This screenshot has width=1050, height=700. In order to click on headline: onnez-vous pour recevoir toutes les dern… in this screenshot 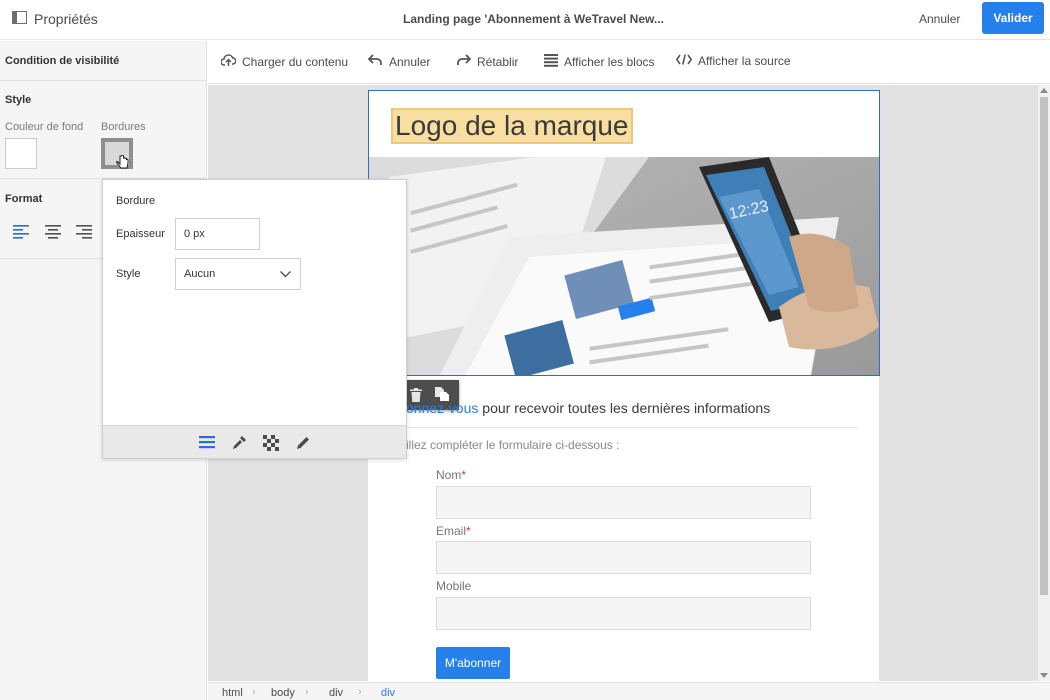, I will do `click(588, 408)`.